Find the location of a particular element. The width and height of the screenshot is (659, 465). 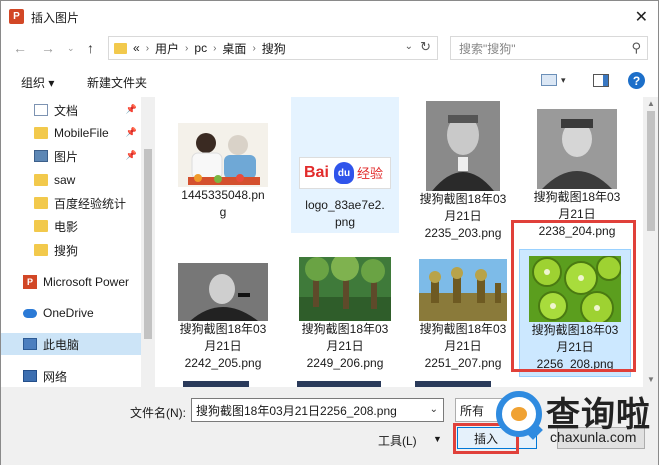

filetype-select: 所有 is located at coordinates (490, 410).